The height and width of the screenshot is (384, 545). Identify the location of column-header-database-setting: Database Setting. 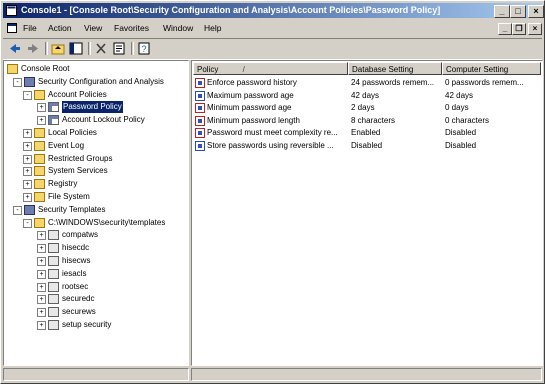
(395, 68).